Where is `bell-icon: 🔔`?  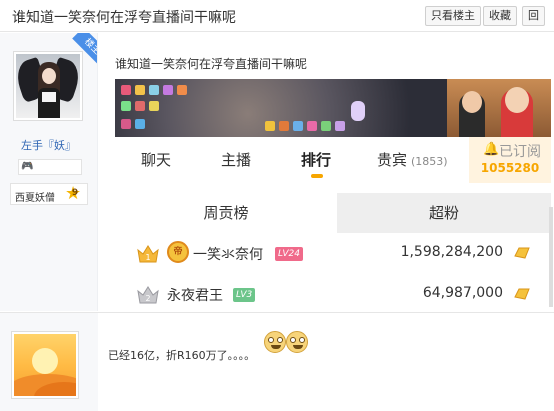 bell-icon: 🔔 is located at coordinates (491, 149).